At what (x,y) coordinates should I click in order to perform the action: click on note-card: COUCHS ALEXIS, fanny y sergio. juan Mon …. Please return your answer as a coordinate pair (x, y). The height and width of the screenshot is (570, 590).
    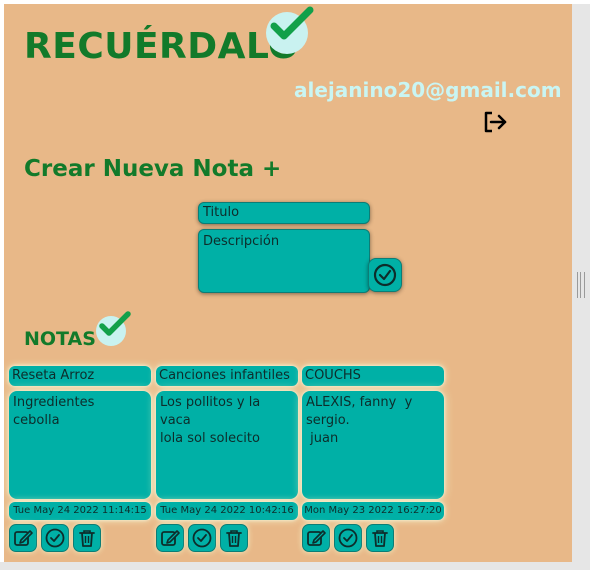
    Looking at the image, I should click on (373, 461).